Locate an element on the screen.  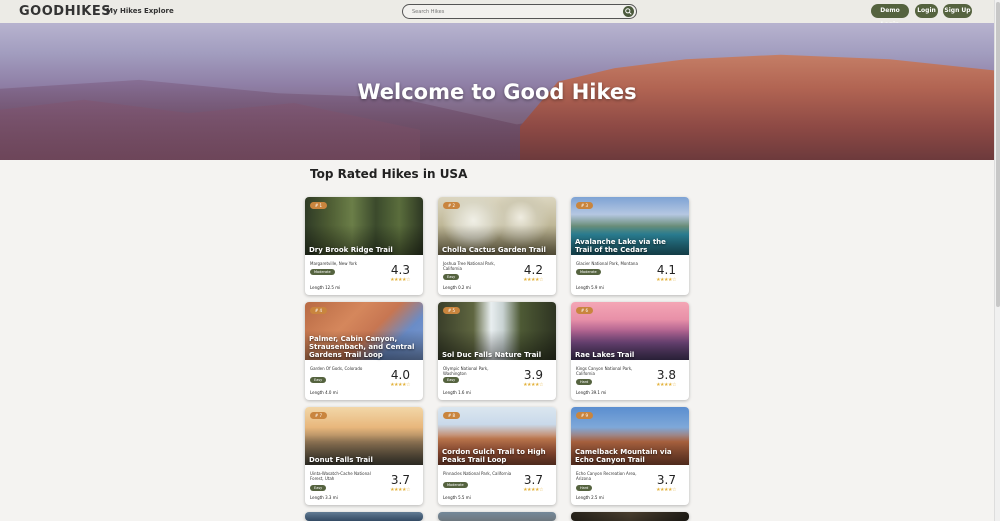
hike-length: Length 4.0 mi is located at coordinates (324, 392).